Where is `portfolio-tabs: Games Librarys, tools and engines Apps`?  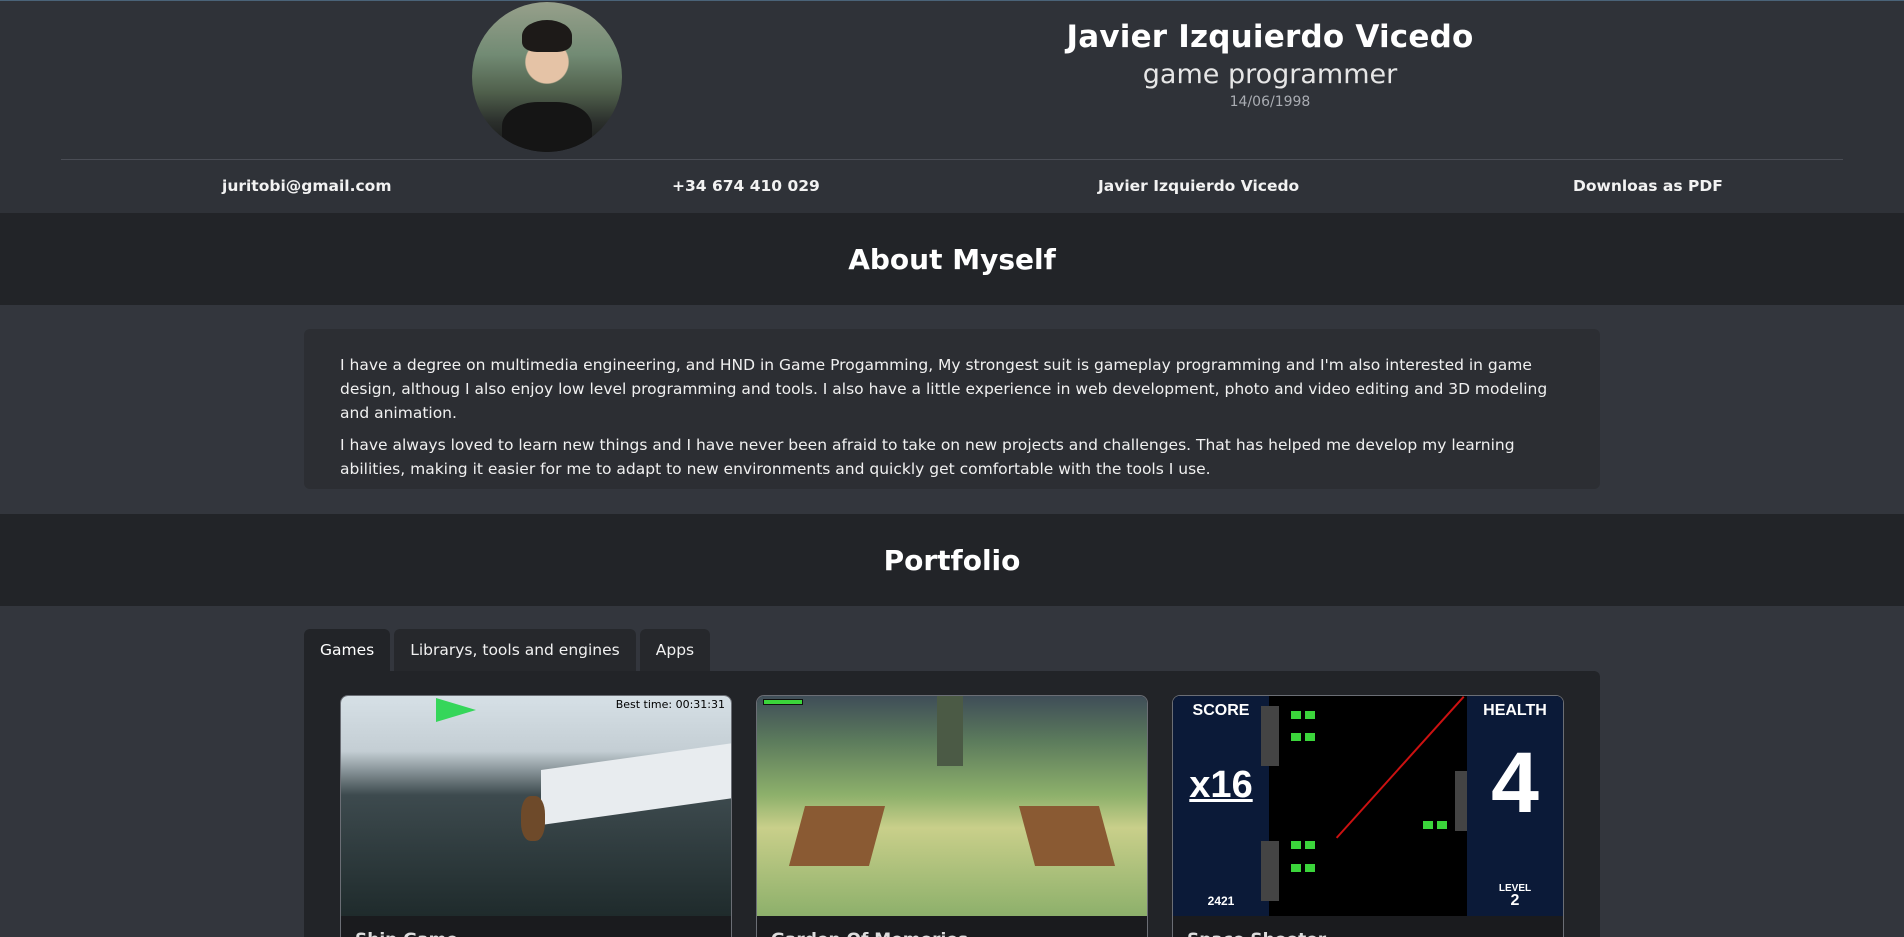 portfolio-tabs: Games Librarys, tools and engines Apps is located at coordinates (507, 650).